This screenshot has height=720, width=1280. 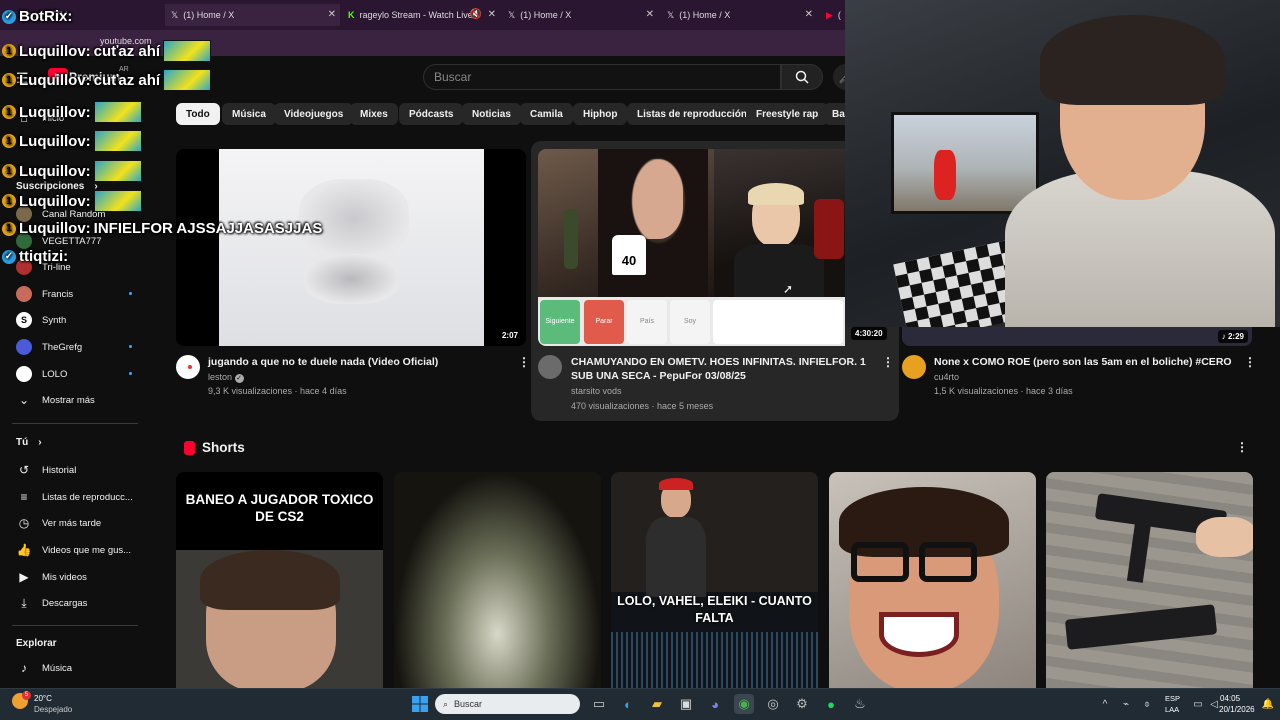 I want to click on mouse-cursor-icon: ➚, so click(x=788, y=289).